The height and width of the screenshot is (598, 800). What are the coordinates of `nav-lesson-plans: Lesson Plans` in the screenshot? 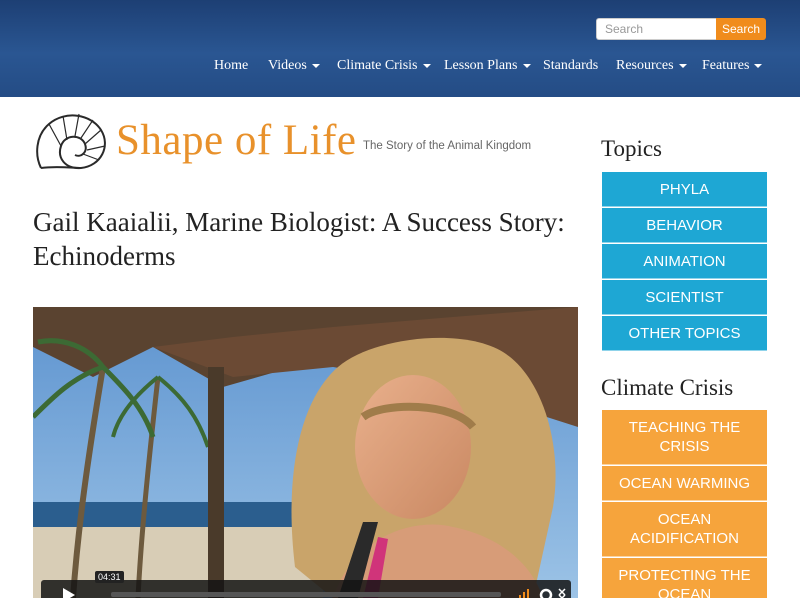 It's located at (487, 67).